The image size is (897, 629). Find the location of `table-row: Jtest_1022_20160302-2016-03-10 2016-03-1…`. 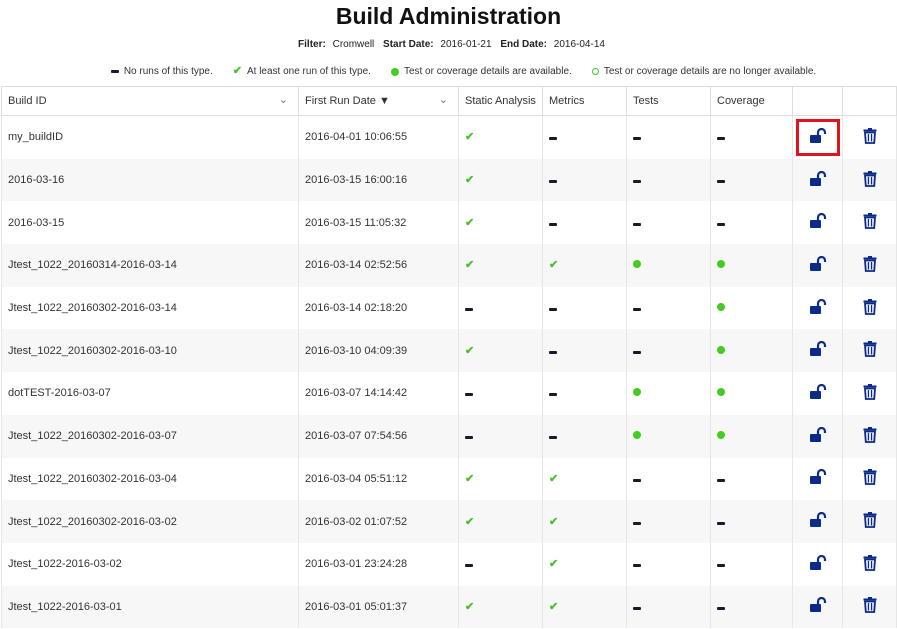

table-row: Jtest_1022_20160302-2016-03-10 2016-03-1… is located at coordinates (449, 351).